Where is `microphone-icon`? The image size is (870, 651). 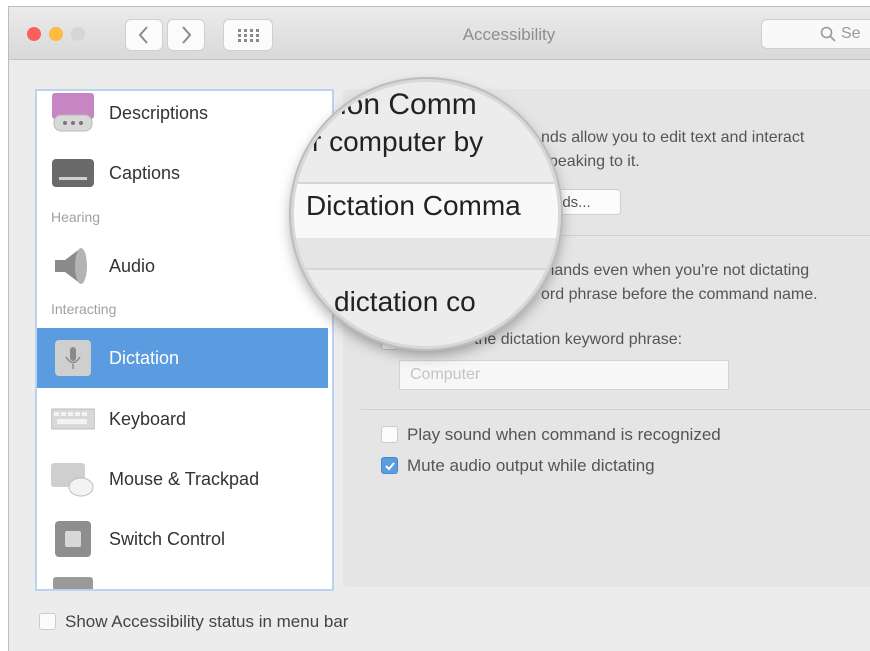
microphone-icon is located at coordinates (73, 358).